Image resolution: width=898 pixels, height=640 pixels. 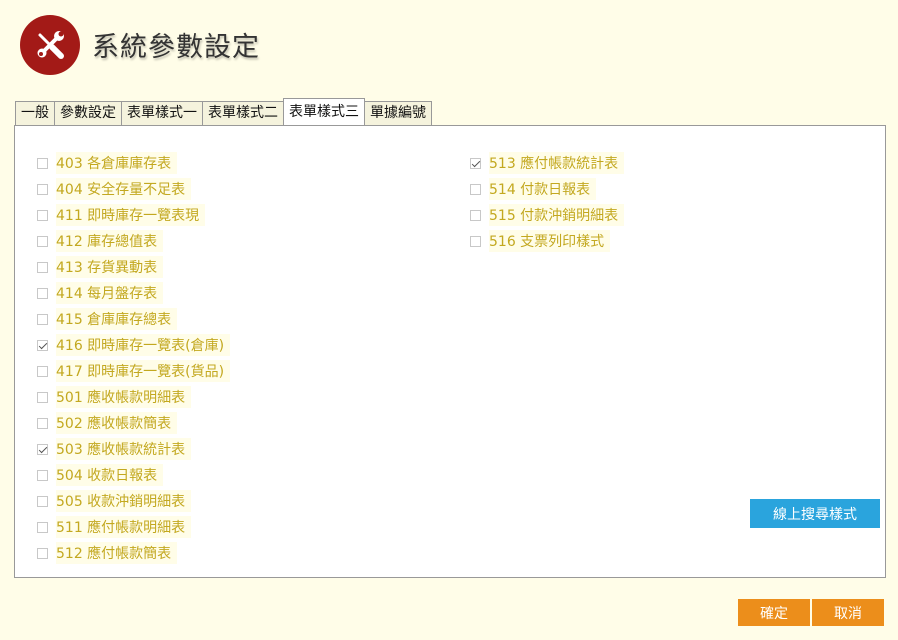 What do you see at coordinates (124, 189) in the screenshot?
I see `checkbox-label: 404 安全存量不足表` at bounding box center [124, 189].